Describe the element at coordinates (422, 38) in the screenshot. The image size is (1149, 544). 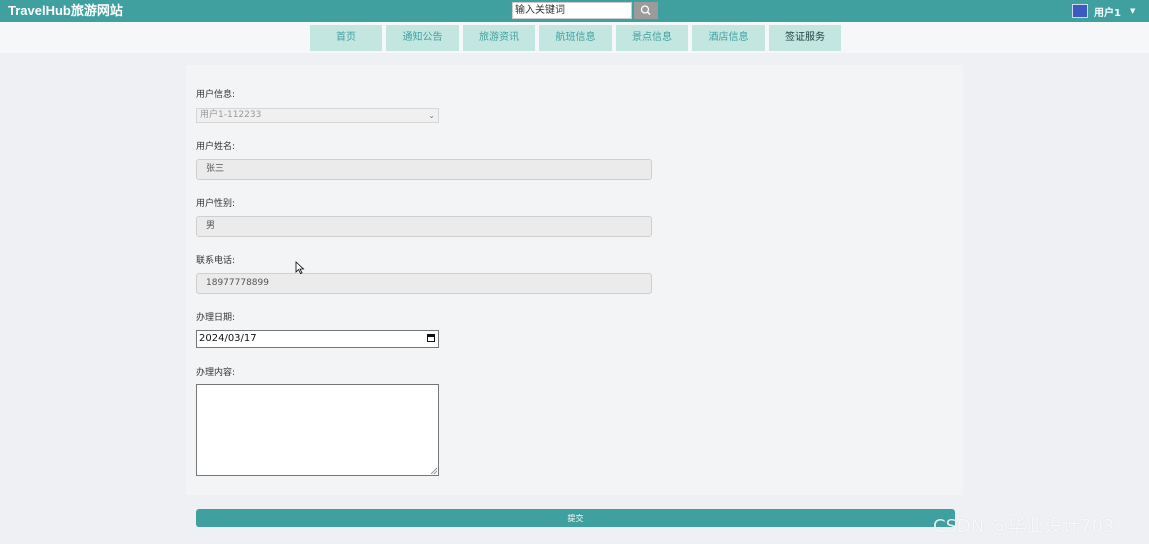
I see `nav-item-notices: 通知公告` at that location.